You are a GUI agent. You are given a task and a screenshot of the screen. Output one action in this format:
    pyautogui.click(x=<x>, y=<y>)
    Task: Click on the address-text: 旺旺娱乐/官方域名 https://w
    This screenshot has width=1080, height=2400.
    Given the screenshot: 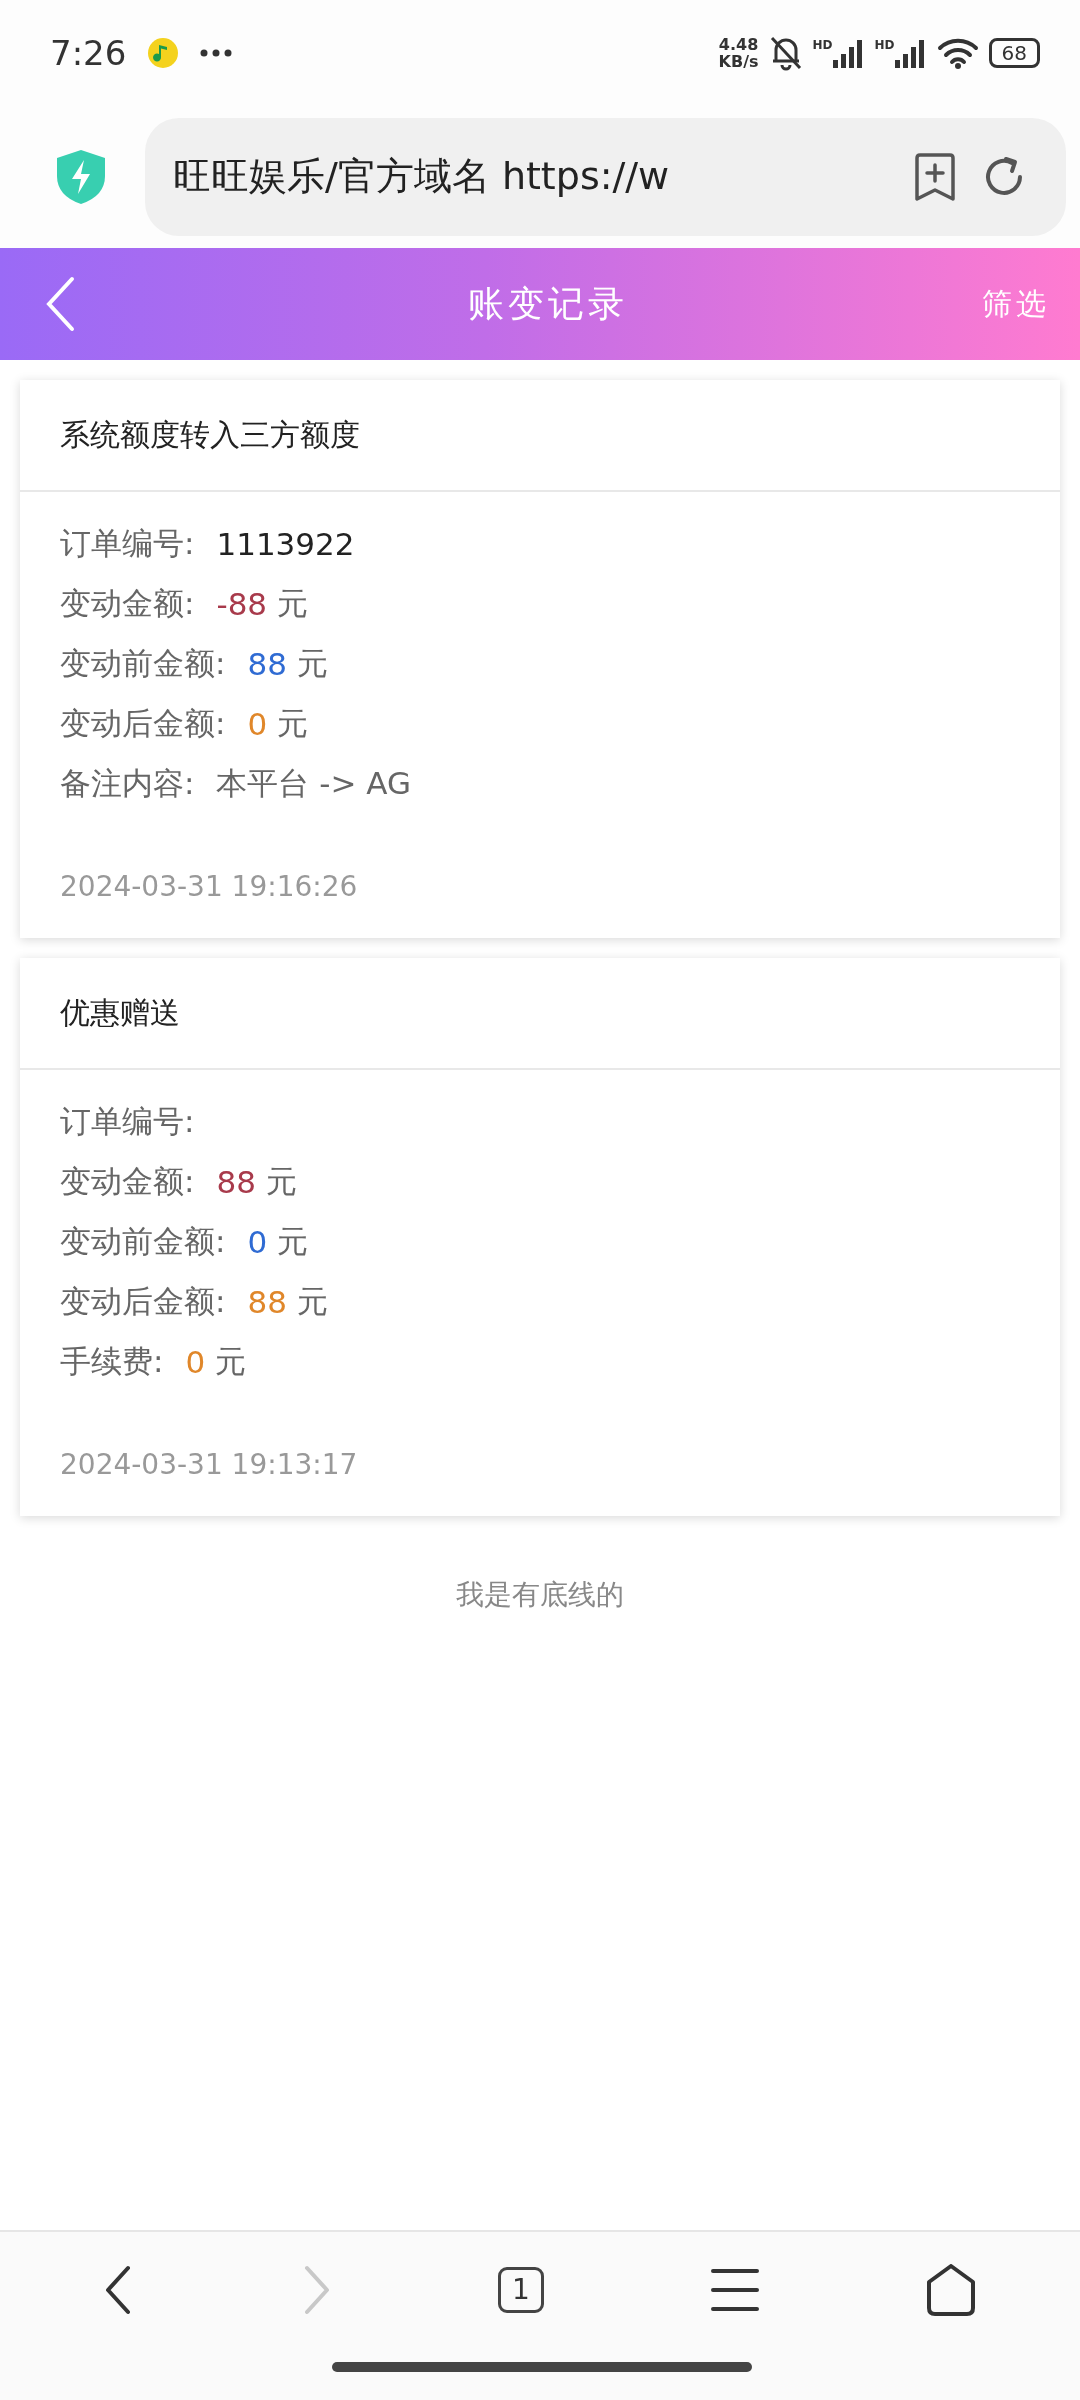 What is the action you would take?
    pyautogui.click(x=422, y=176)
    